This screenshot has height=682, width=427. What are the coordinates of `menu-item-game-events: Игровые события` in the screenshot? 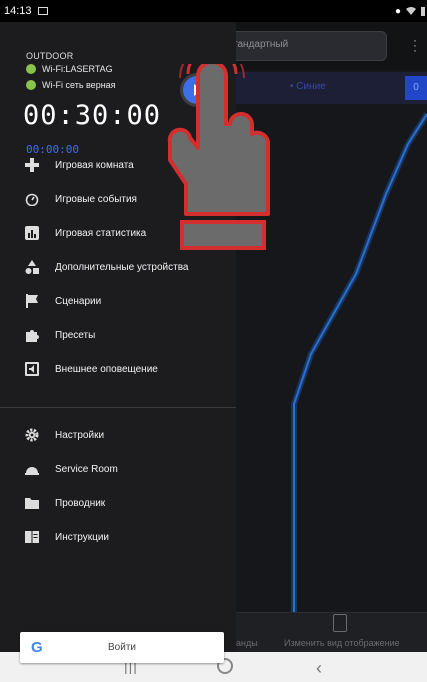 It's located at (118, 199).